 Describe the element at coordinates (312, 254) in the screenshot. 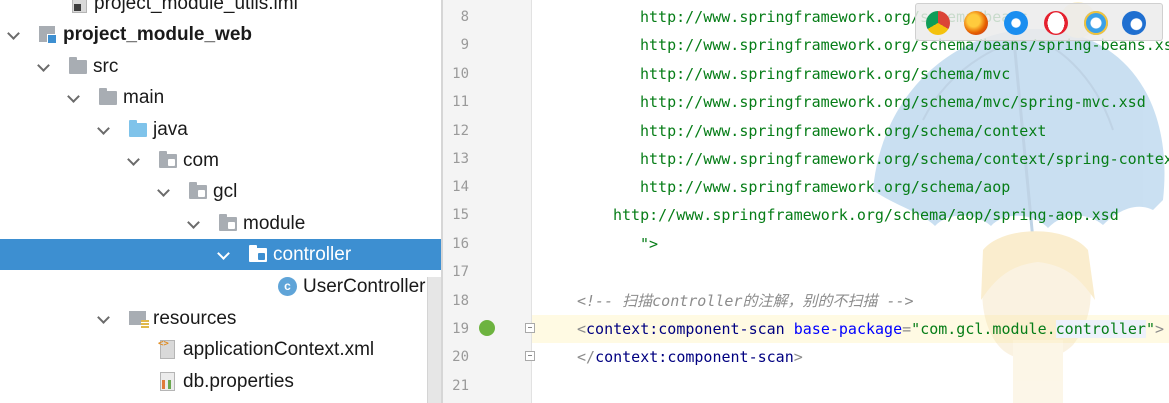

I see `tree-item-label: controller` at that location.